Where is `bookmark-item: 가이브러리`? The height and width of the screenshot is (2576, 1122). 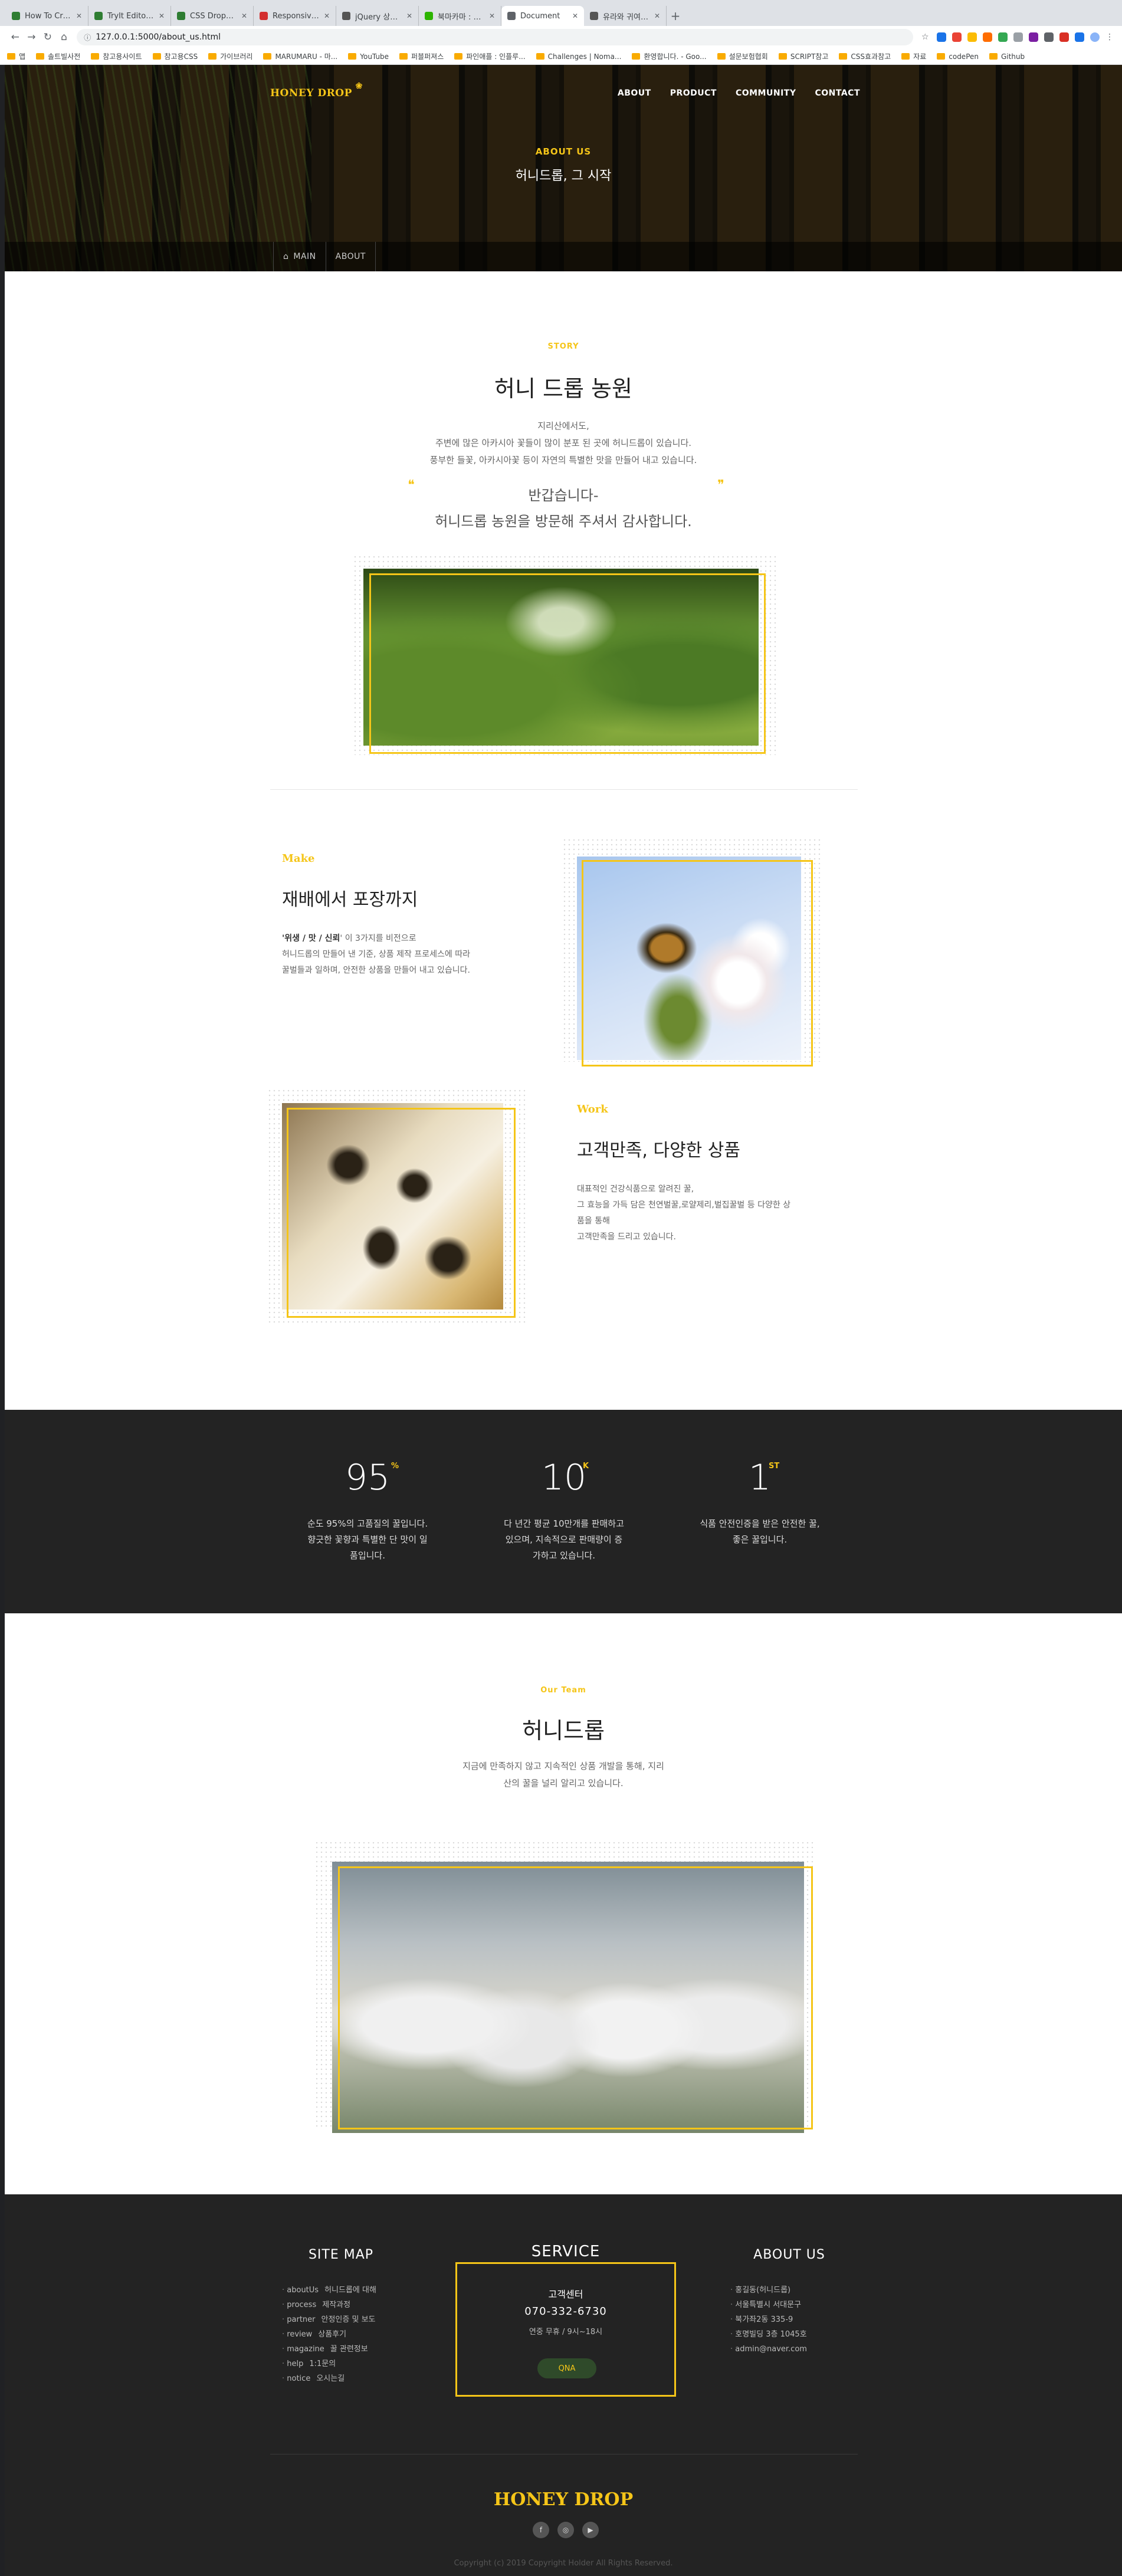
bookmark-item: 가이브러리 is located at coordinates (230, 56).